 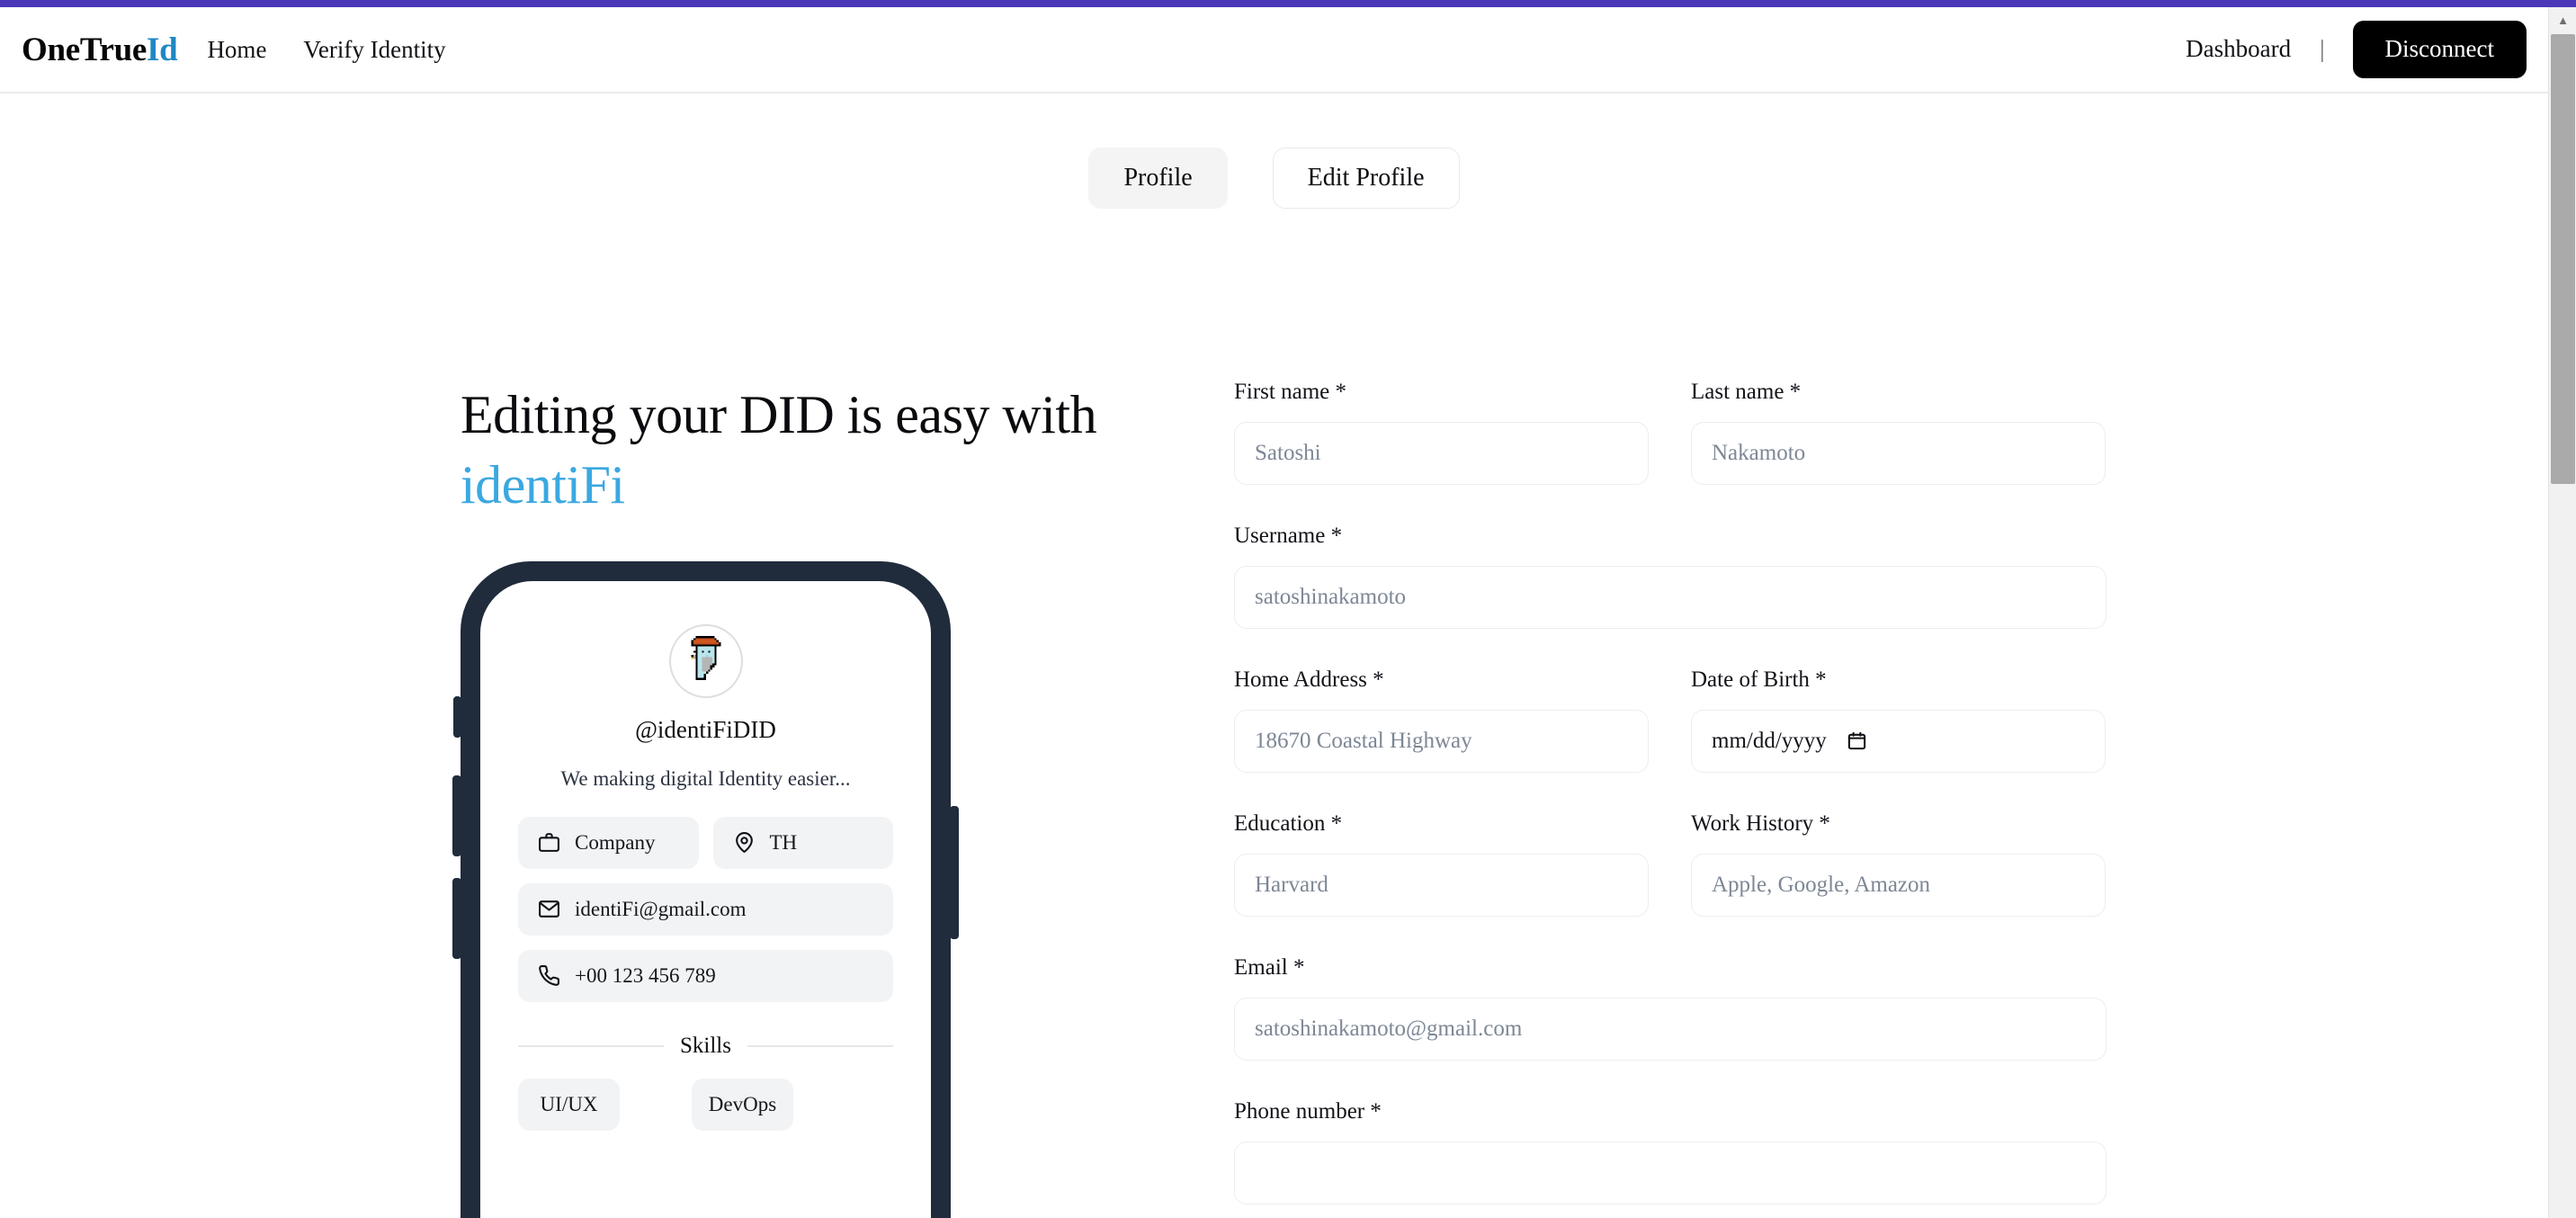 I want to click on skill-chip-ui-ux: UI/UX, so click(x=569, y=1104).